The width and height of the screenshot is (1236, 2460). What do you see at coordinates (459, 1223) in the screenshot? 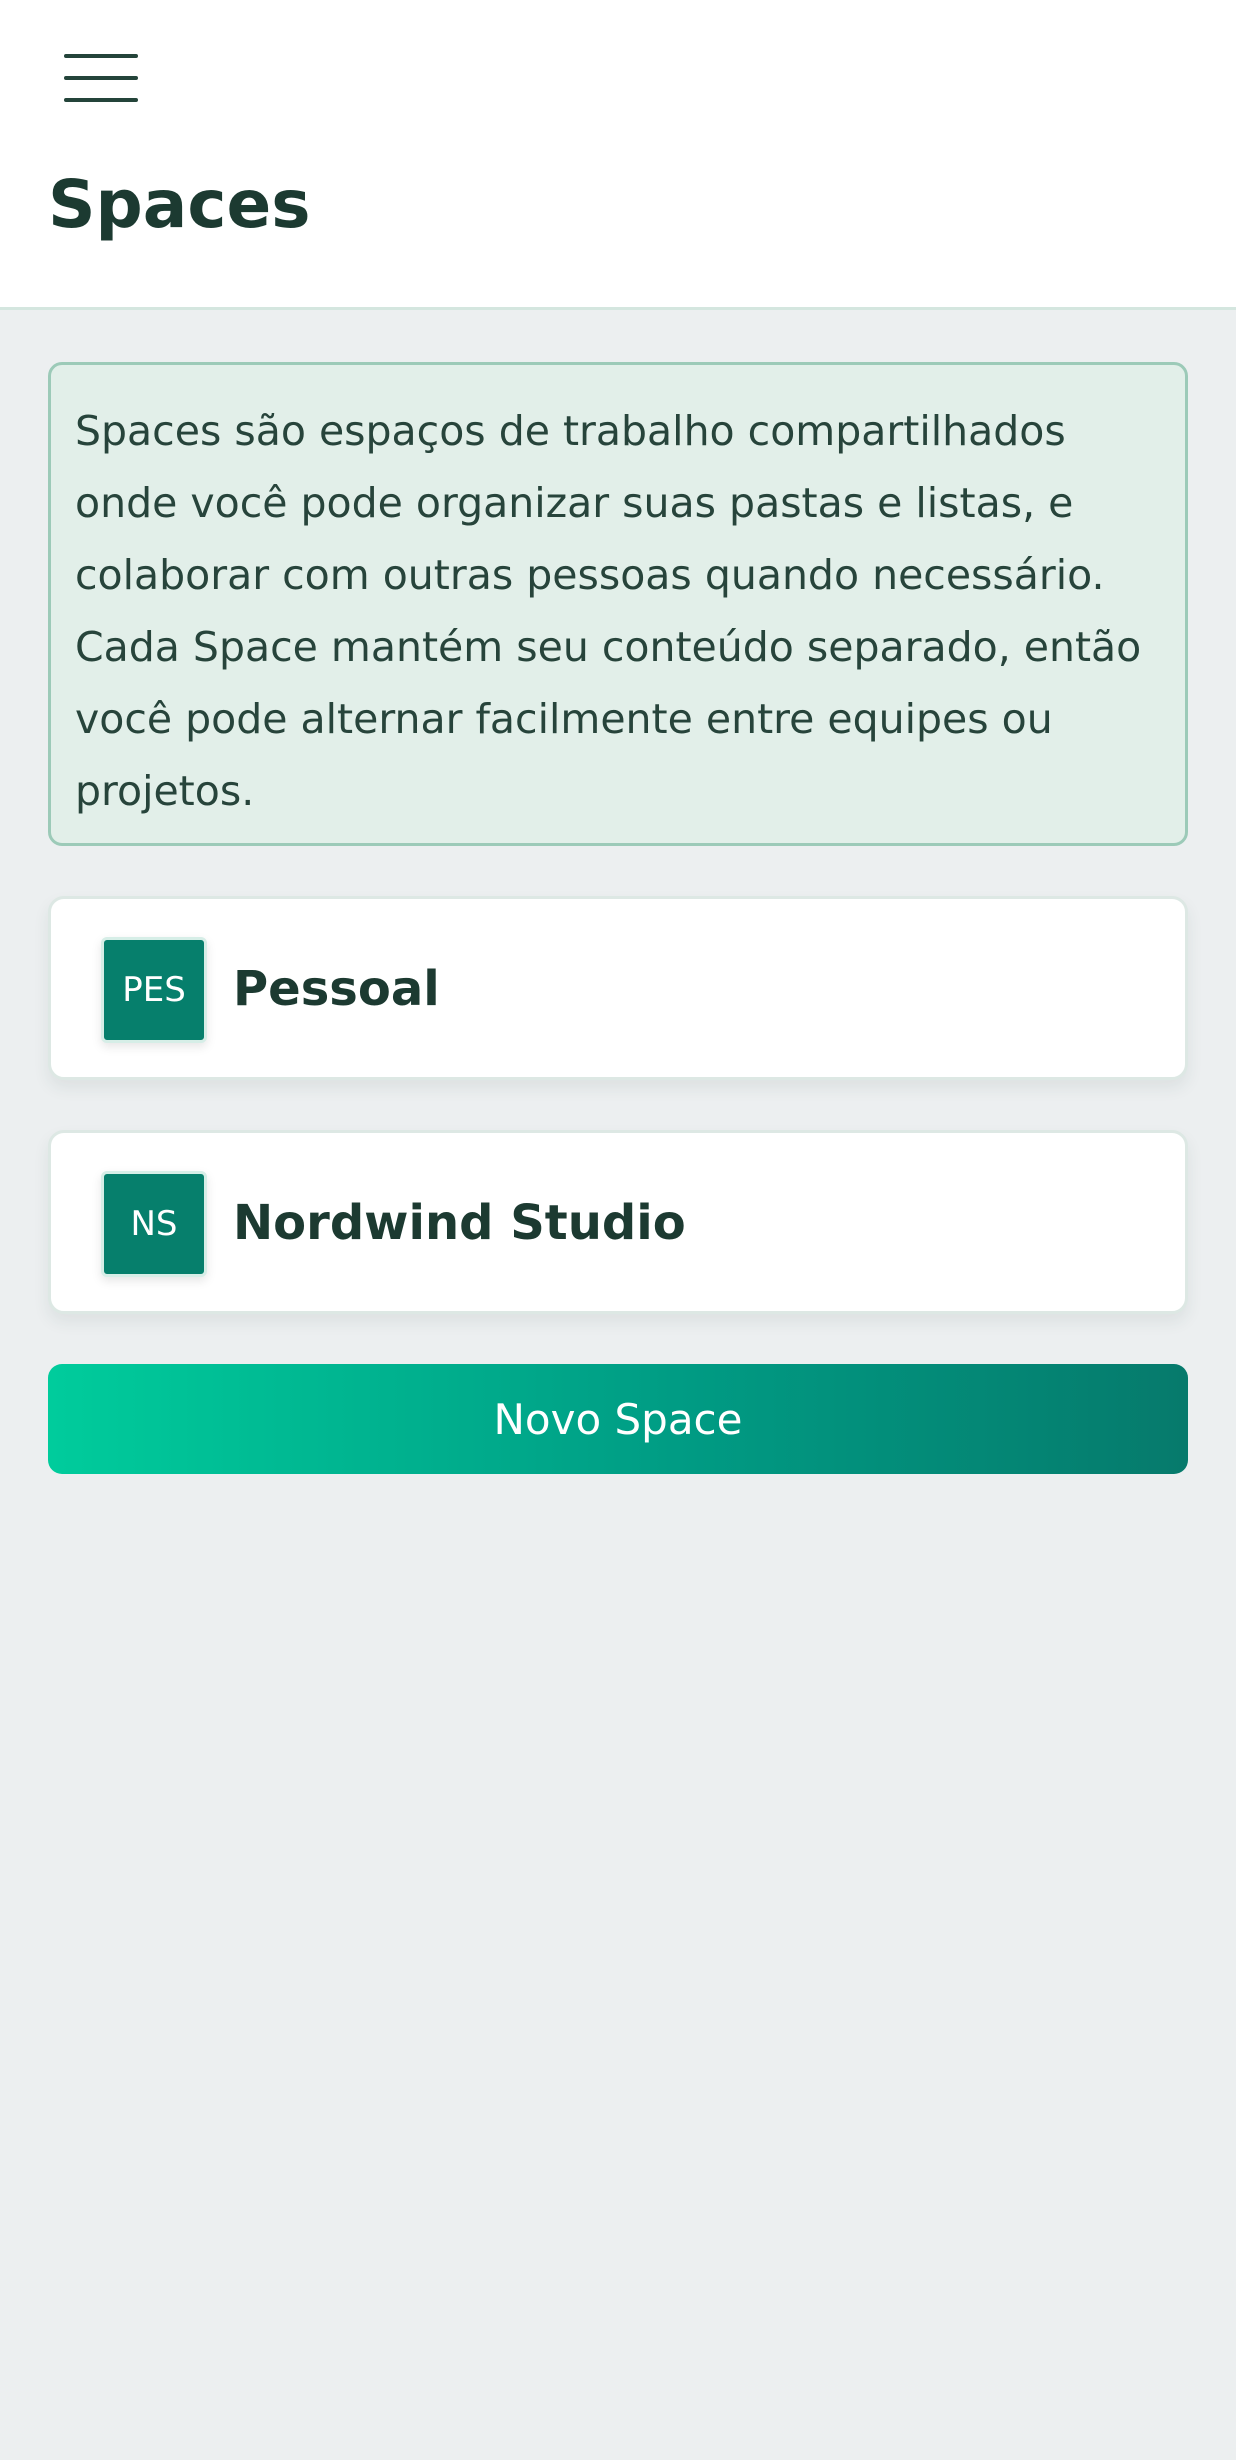
I see `space-name: Nordwind Studio` at bounding box center [459, 1223].